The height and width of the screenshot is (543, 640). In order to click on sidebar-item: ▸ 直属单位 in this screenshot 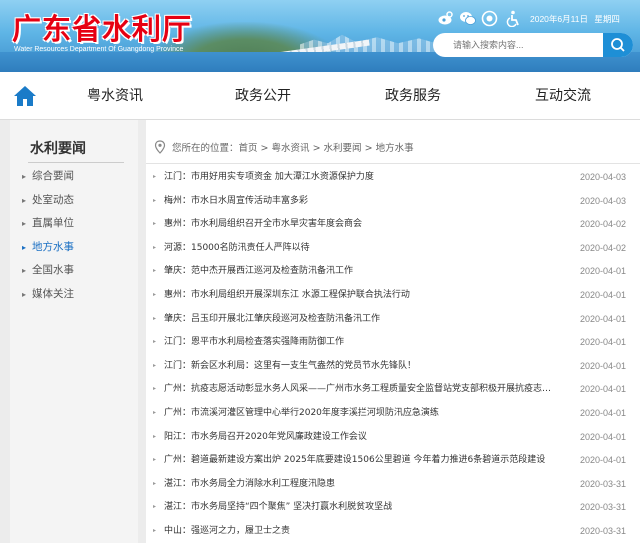, I will do `click(48, 223)`.